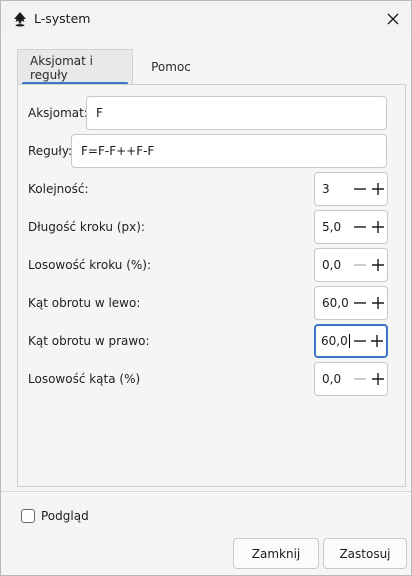 This screenshot has height=576, width=412. Describe the element at coordinates (212, 341) in the screenshot. I see `right-angle-row: Kąt obrotu w prawo: 60,0` at that location.